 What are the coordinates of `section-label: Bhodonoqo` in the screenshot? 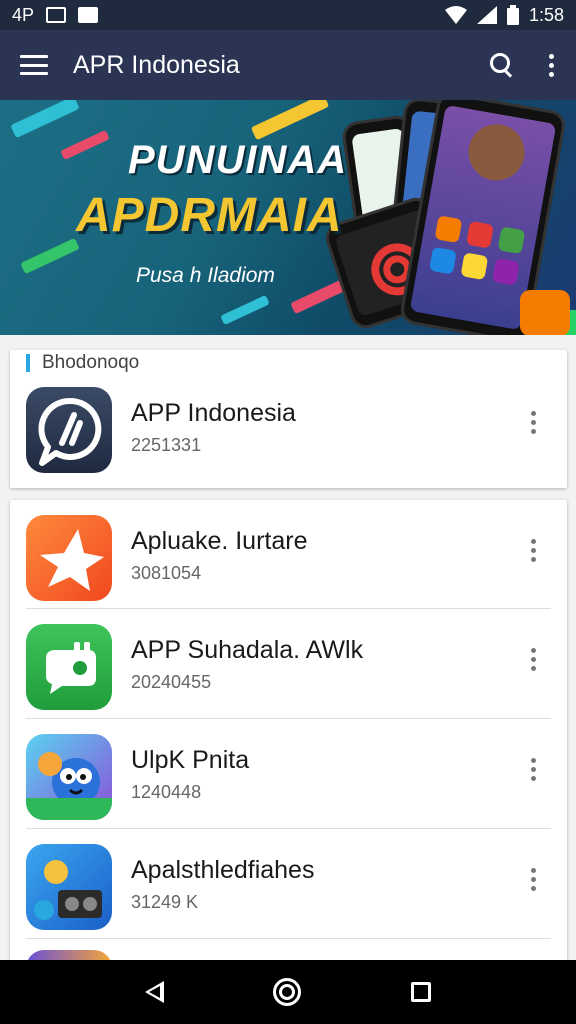 It's located at (91, 362).